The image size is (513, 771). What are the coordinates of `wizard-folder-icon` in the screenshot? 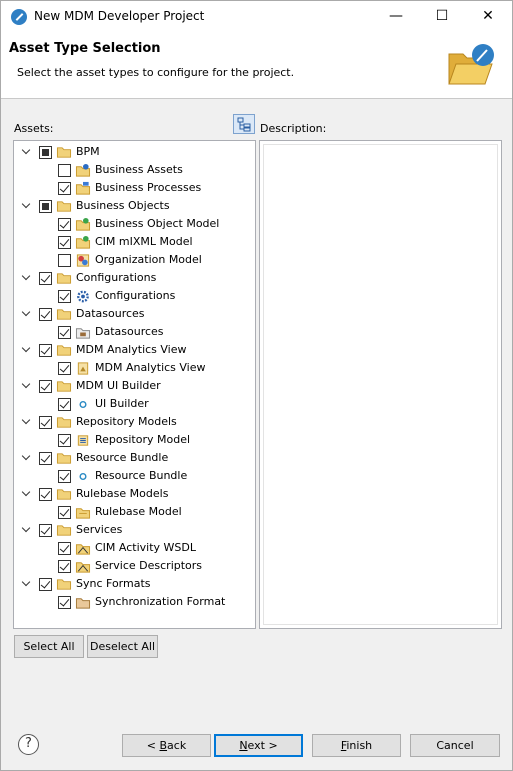 It's located at (471, 64).